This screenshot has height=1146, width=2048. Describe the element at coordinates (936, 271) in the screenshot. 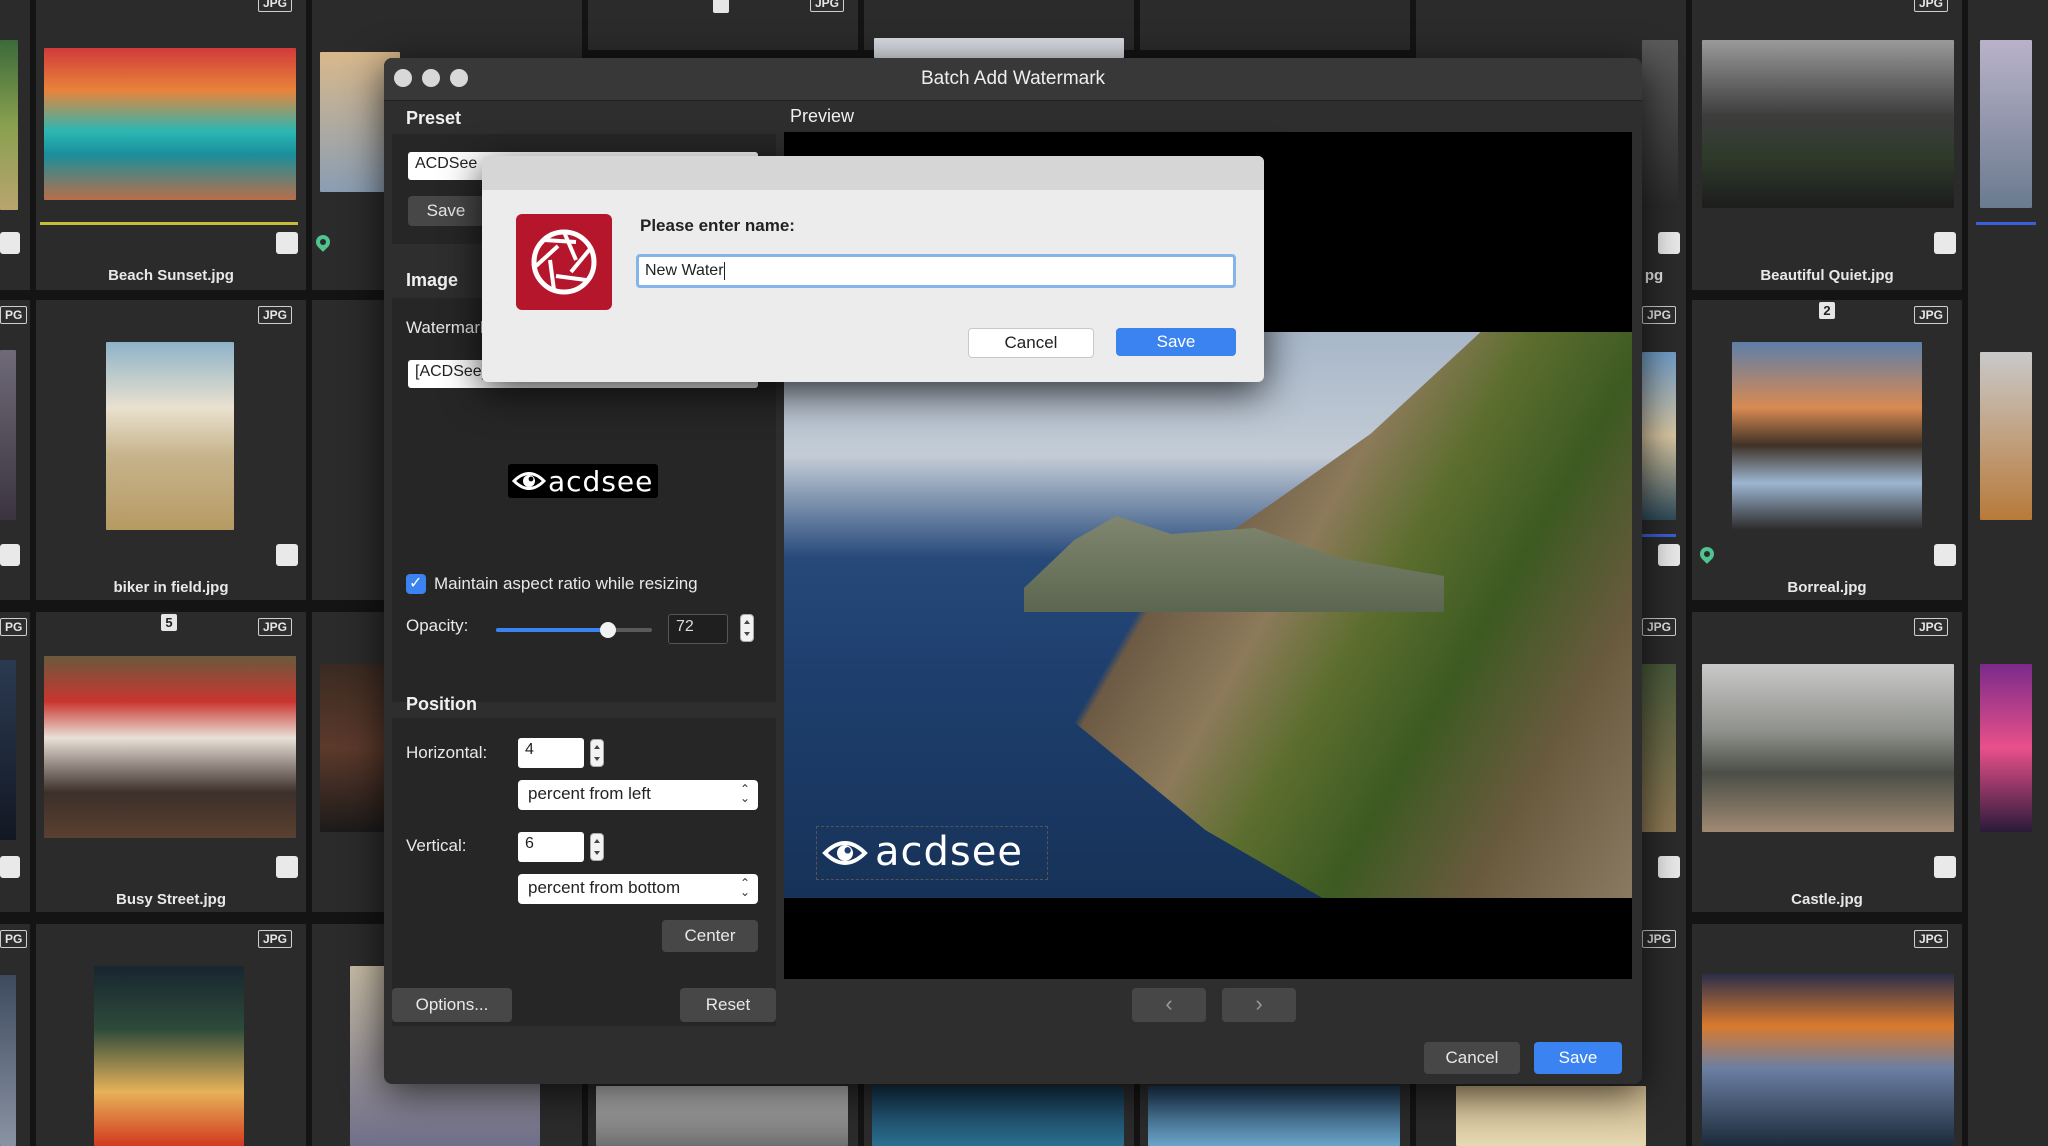

I see `preset-name-input: New Water` at that location.